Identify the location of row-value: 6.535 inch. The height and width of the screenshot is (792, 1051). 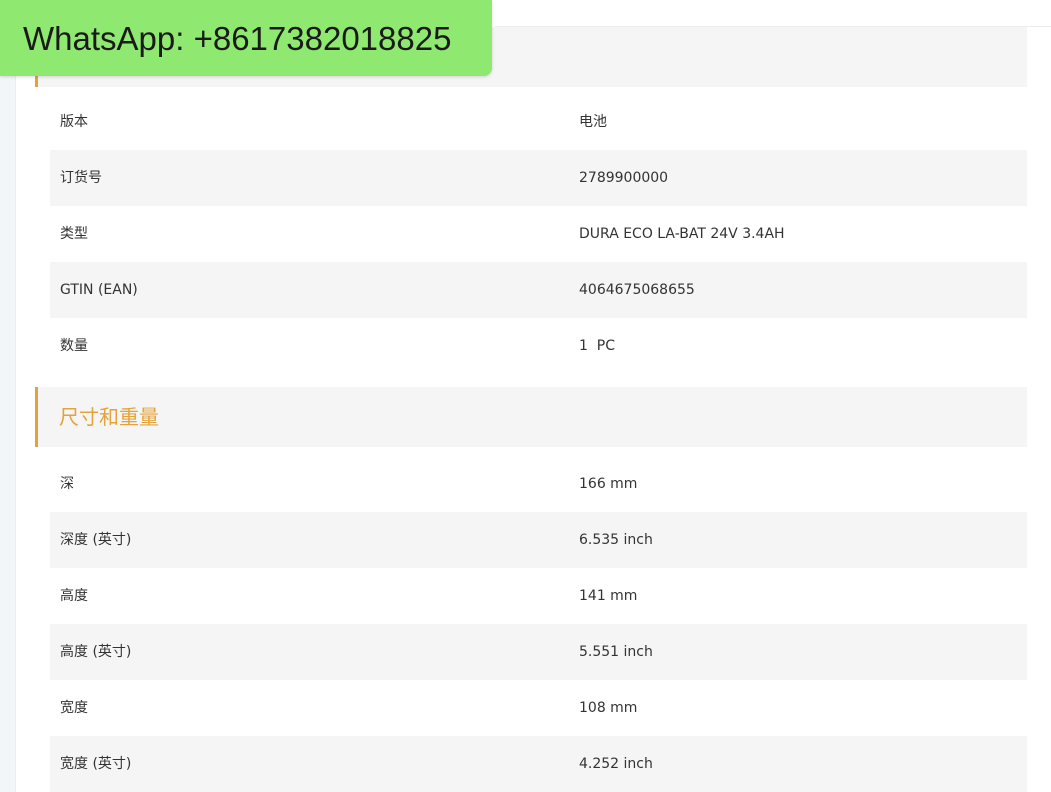
(616, 540).